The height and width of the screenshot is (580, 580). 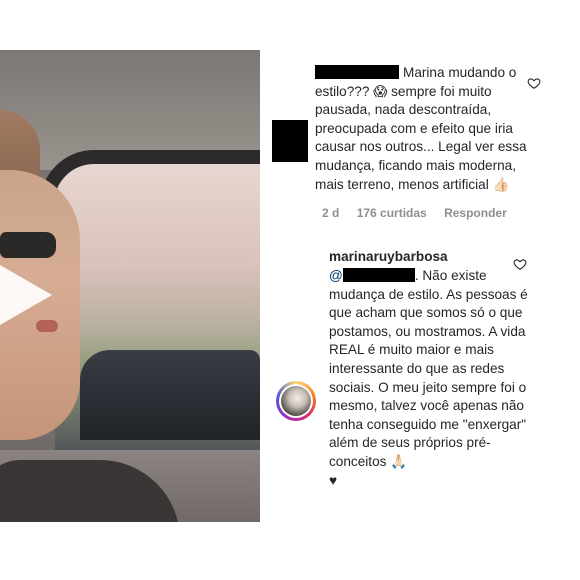 I want to click on redacted-avatar, so click(x=290, y=141).